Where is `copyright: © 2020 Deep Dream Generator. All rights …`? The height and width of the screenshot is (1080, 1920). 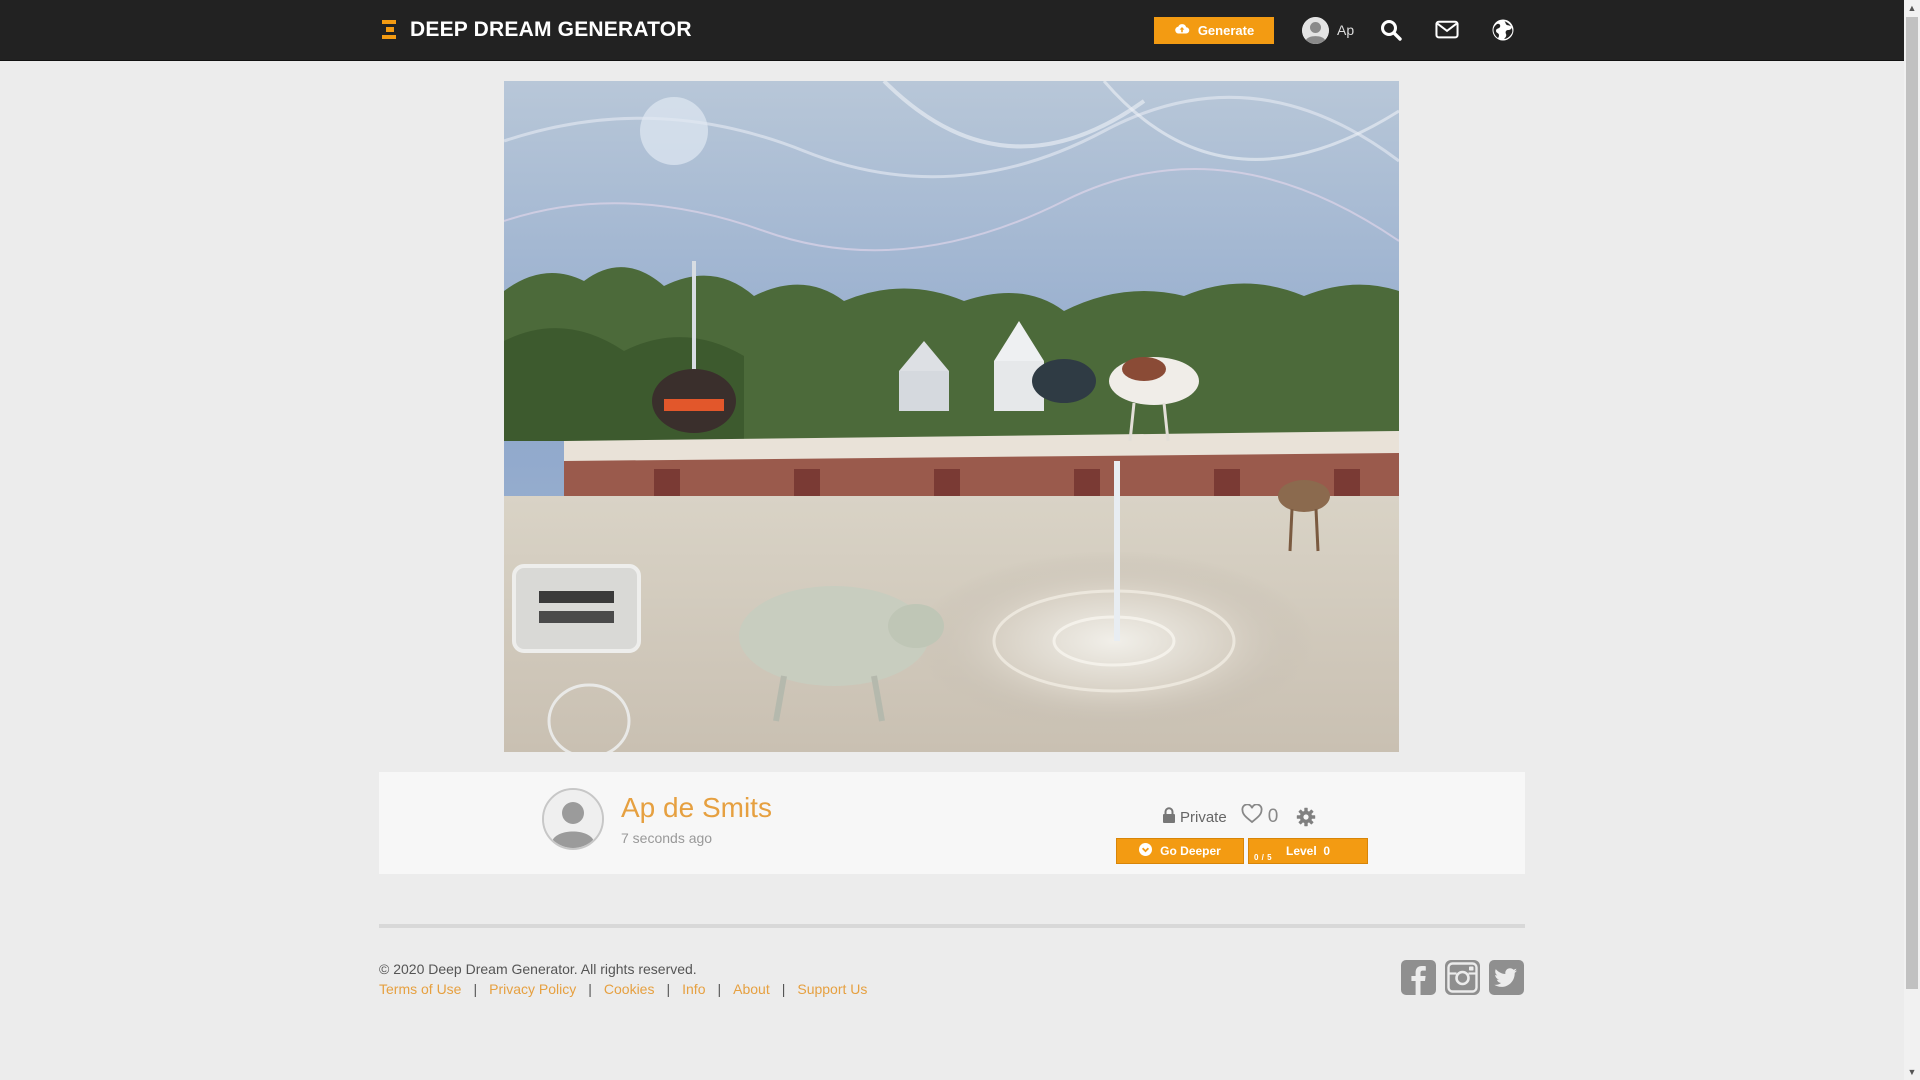
copyright: © 2020 Deep Dream Generator. All rights … is located at coordinates (538, 969).